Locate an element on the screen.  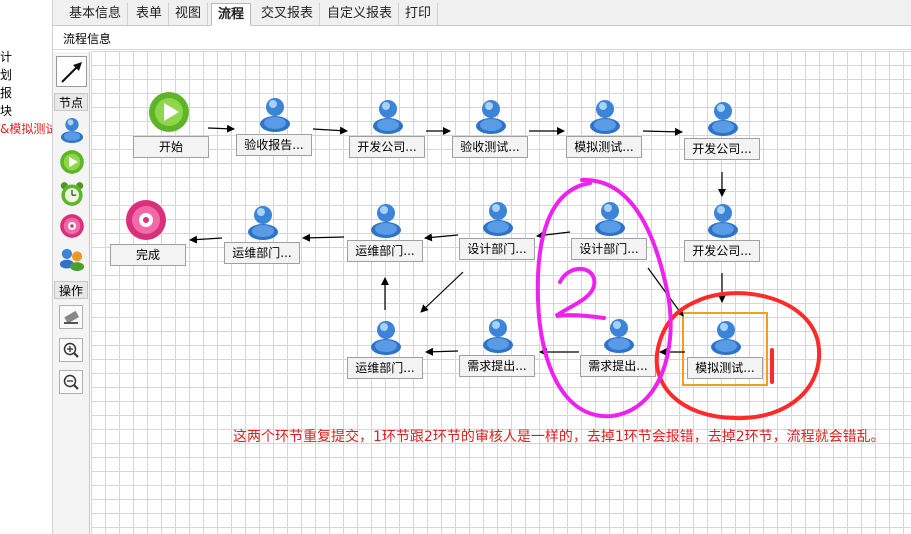
workflow-info-header: 流程信息 is located at coordinates (482, 38).